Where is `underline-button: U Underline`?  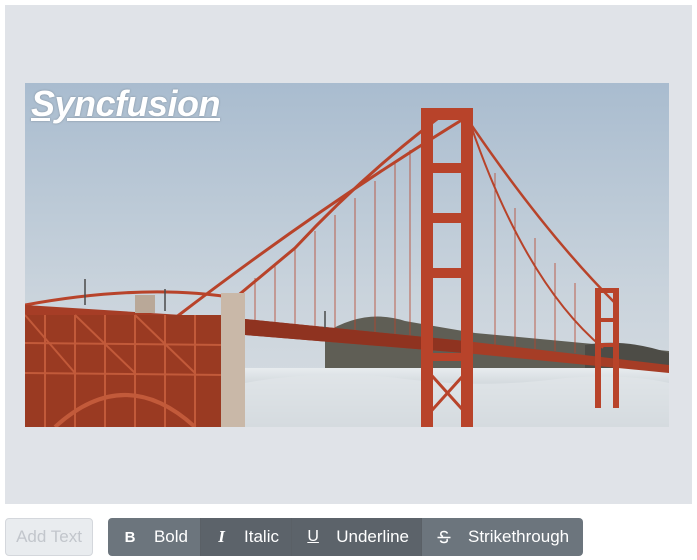 underline-button: U Underline is located at coordinates (356, 537).